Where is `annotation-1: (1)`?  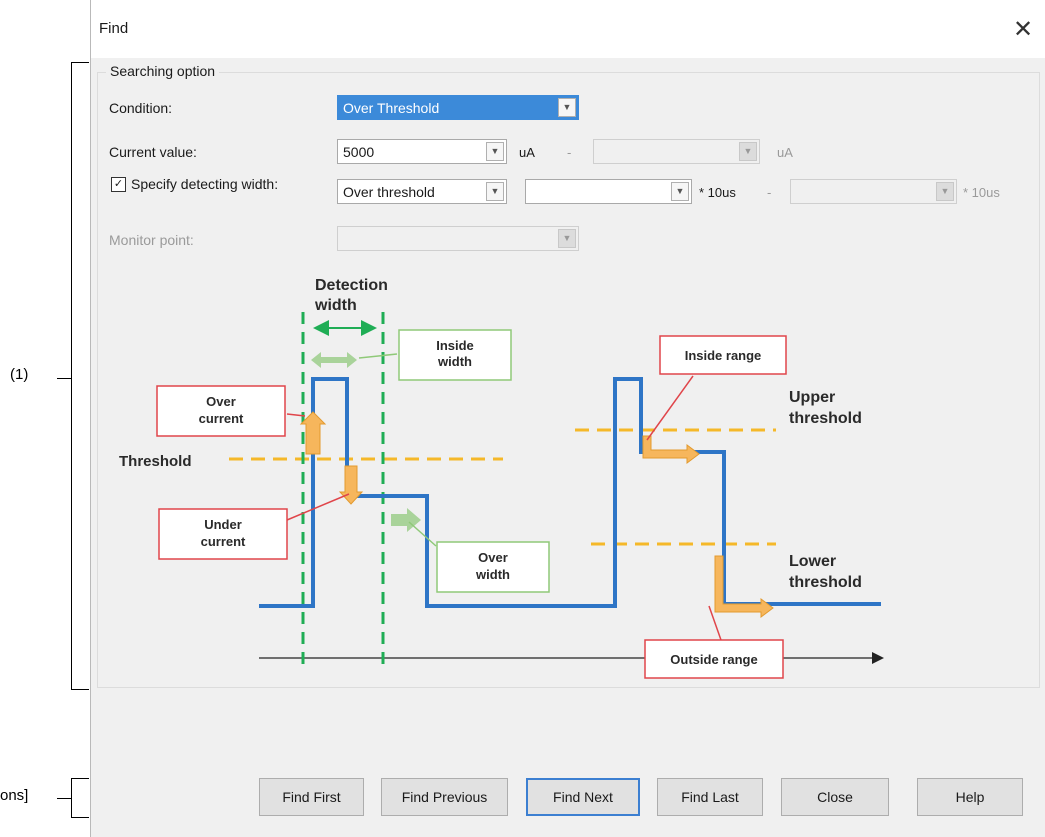 annotation-1: (1) is located at coordinates (19, 374).